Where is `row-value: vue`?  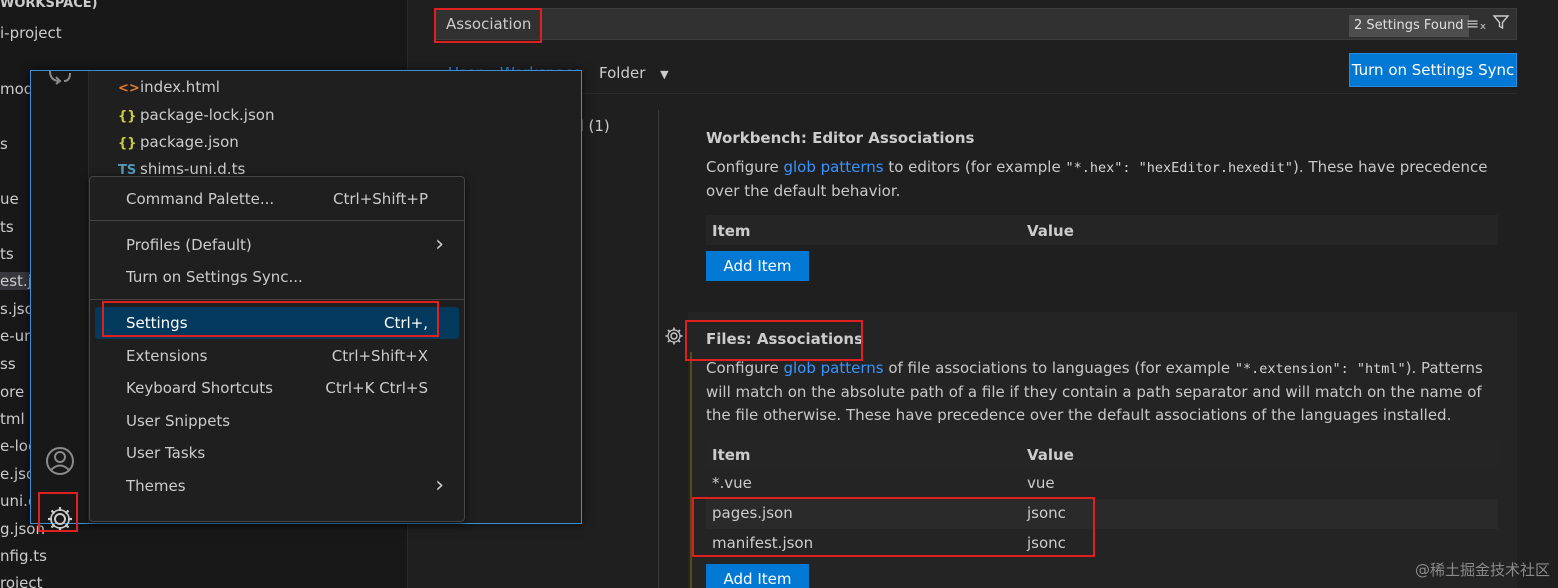
row-value: vue is located at coordinates (1041, 483).